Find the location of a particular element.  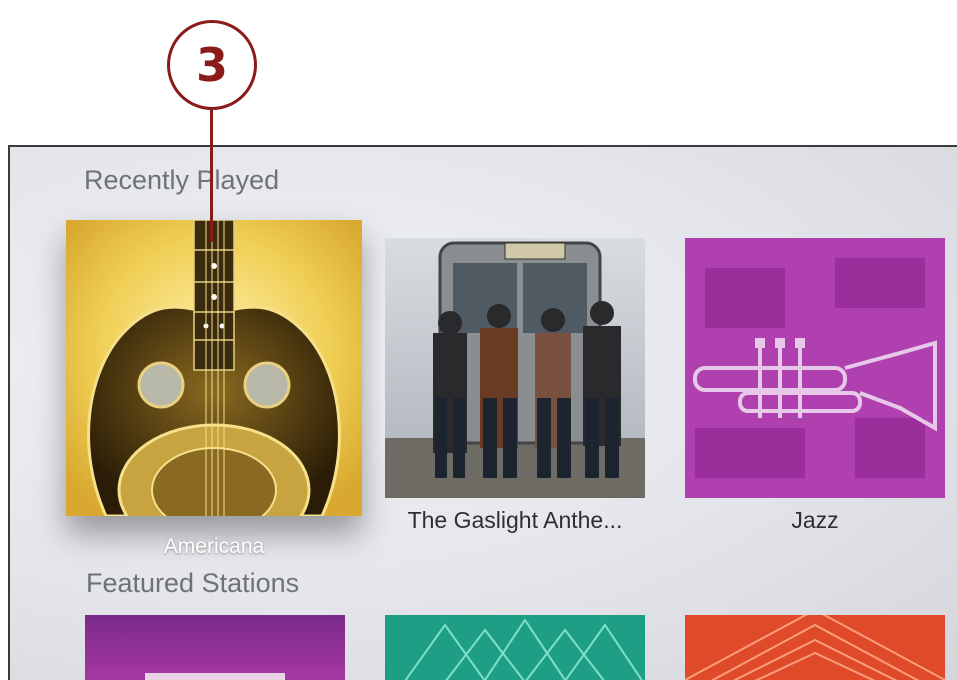

purple-station-art is located at coordinates (215, 647).